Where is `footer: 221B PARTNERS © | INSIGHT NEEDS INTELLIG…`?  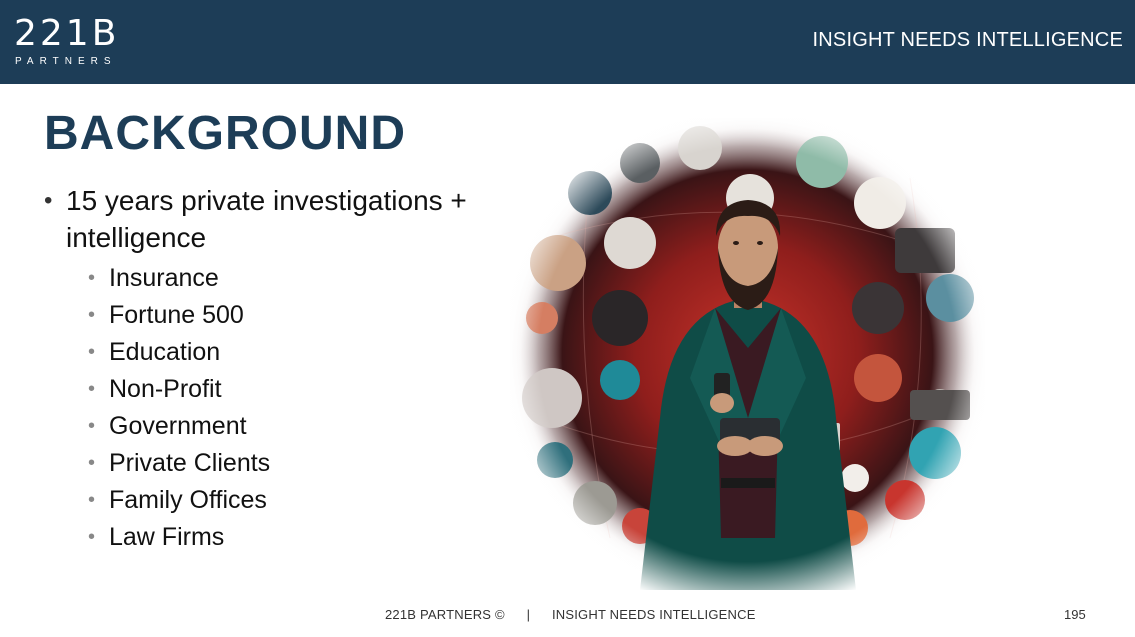 footer: 221B PARTNERS © | INSIGHT NEEDS INTELLIG… is located at coordinates (570, 614).